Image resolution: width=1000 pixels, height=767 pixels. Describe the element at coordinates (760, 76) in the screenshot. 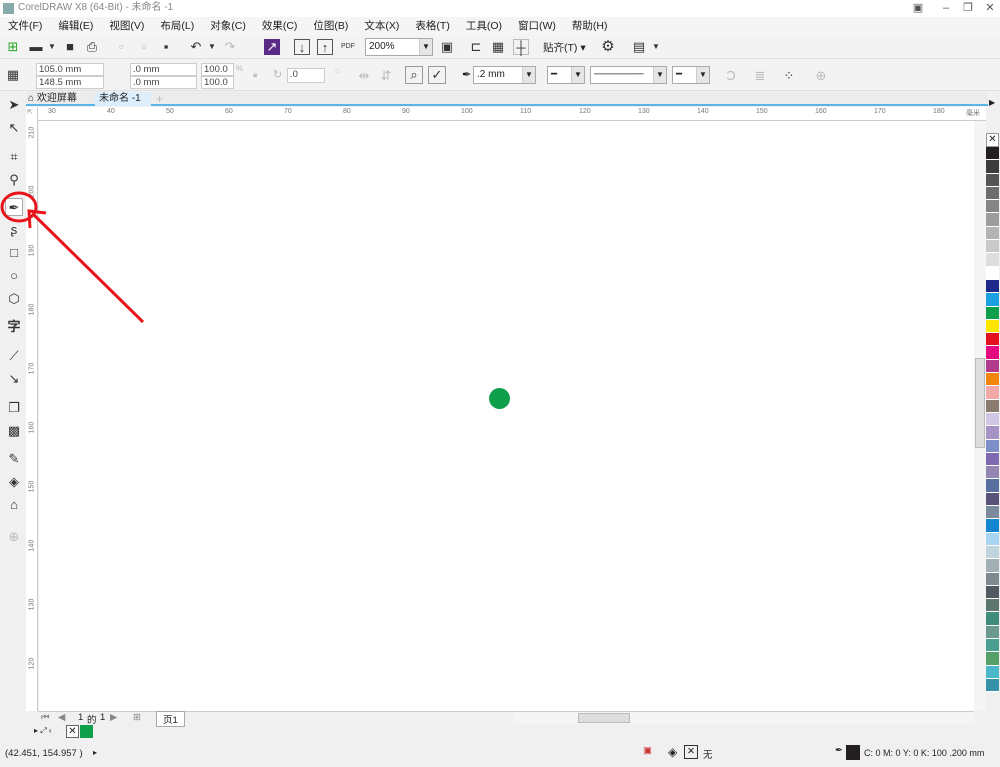

I see `wrap-text-icon: ≣` at that location.